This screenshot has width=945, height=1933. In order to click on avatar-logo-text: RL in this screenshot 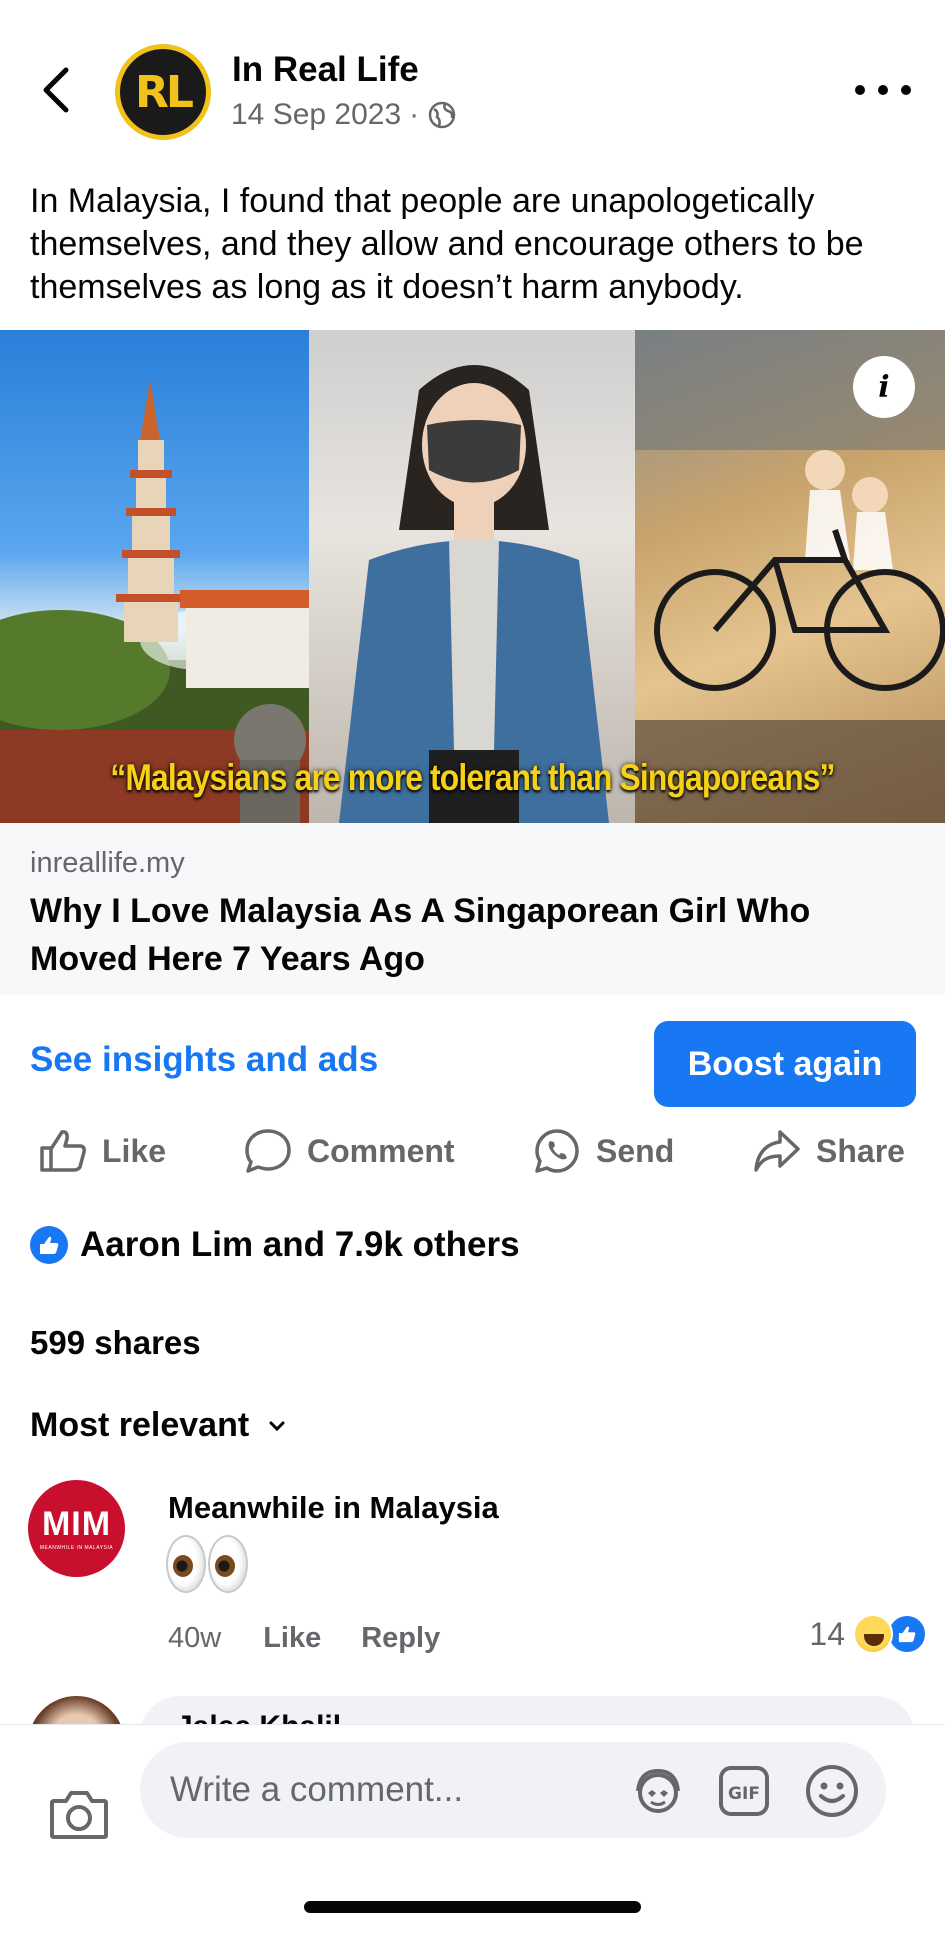, I will do `click(164, 92)`.